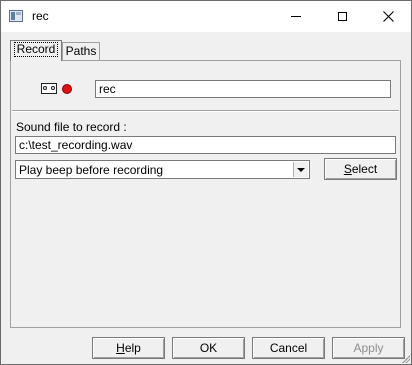  Describe the element at coordinates (67, 89) in the screenshot. I see `record-dot-icon` at that location.